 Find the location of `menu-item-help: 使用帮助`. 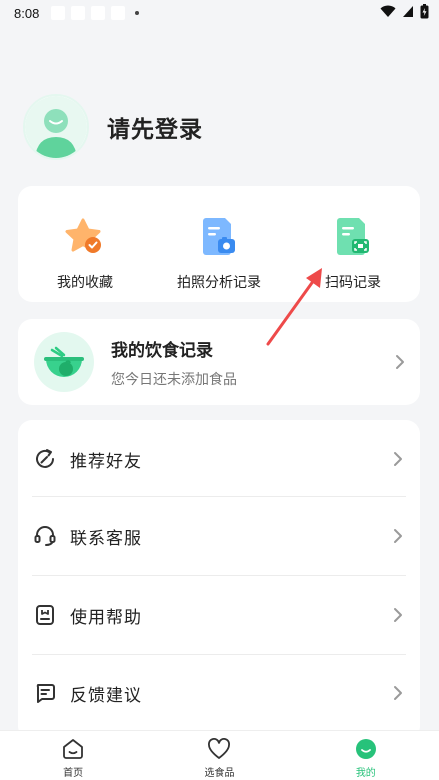

menu-item-help: 使用帮助 is located at coordinates (219, 615).